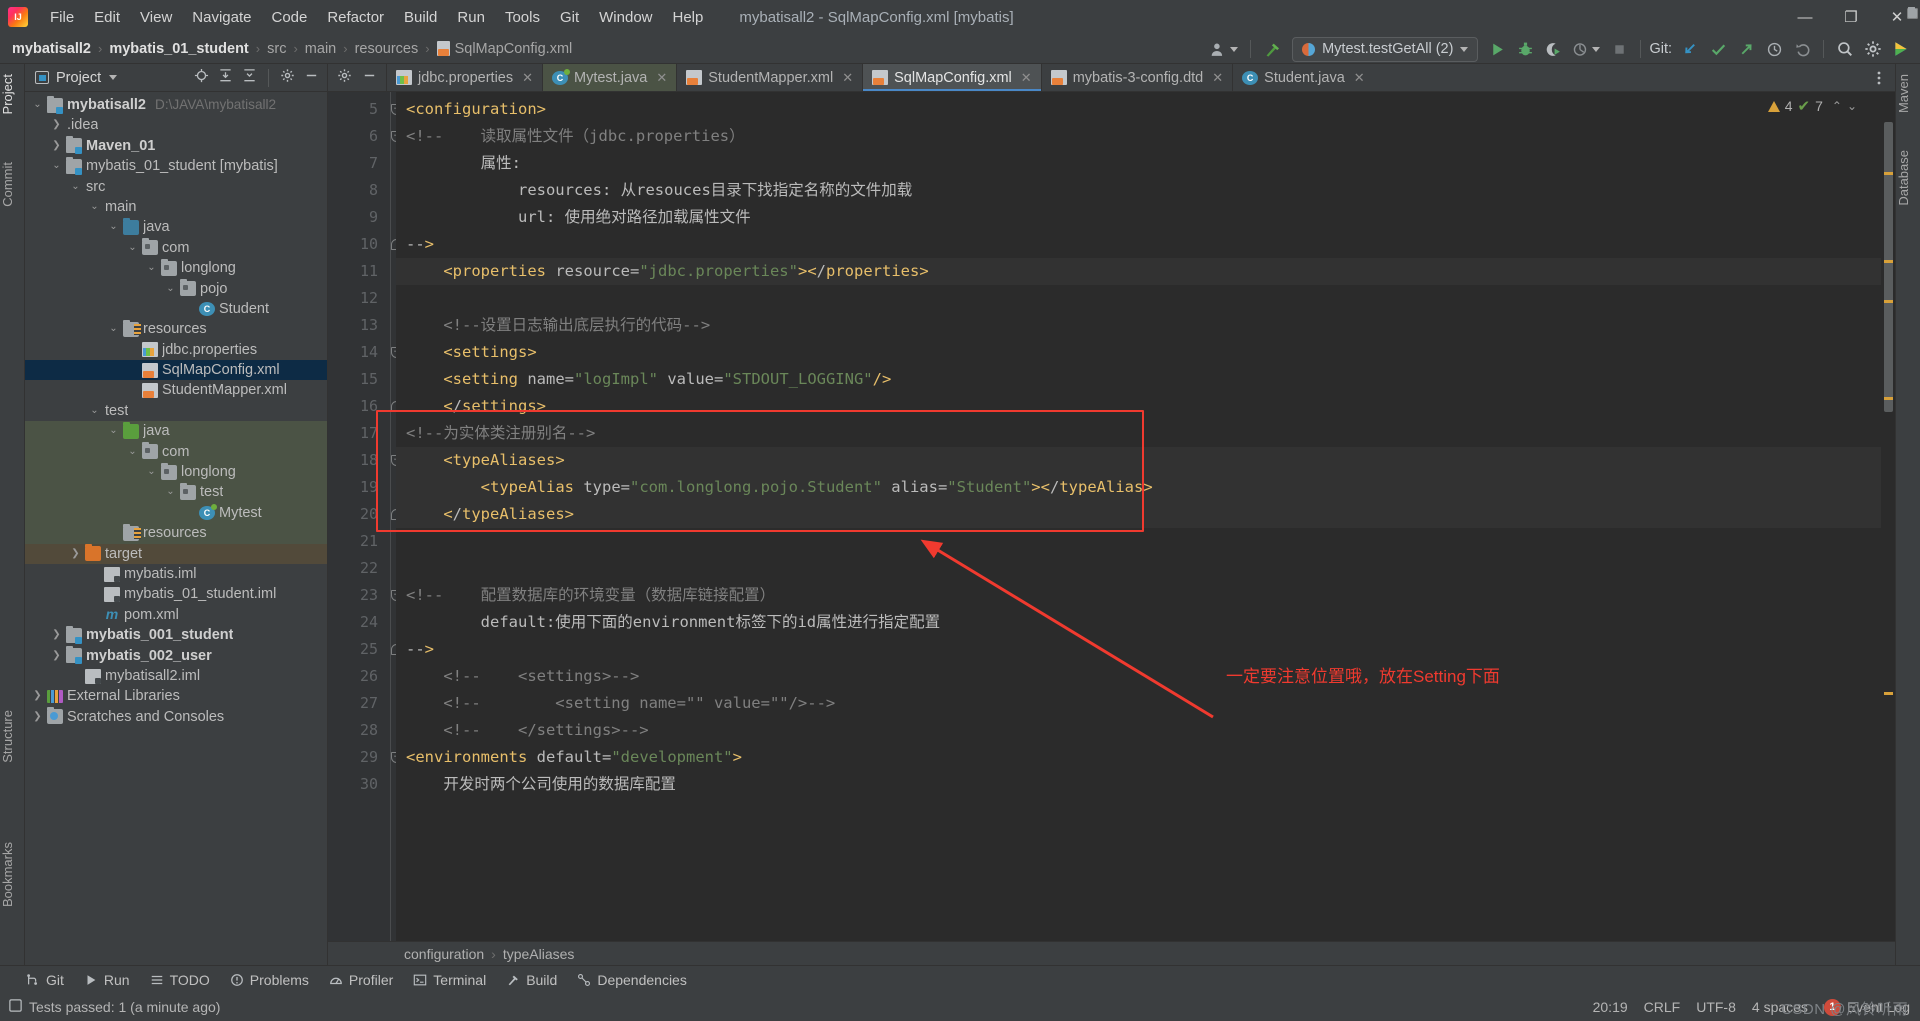  What do you see at coordinates (1888, 398) in the screenshot?
I see `marker-warning` at bounding box center [1888, 398].